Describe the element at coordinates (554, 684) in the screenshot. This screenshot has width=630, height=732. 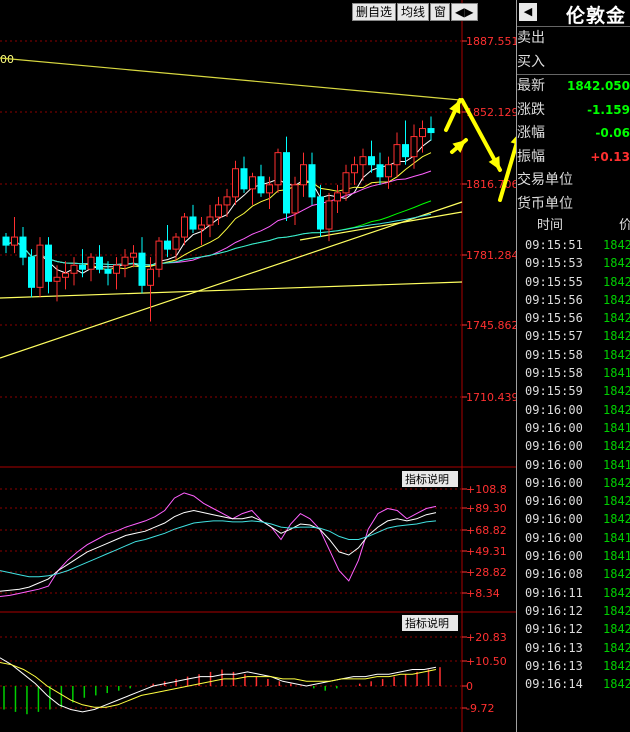
I see `tick-time: 09:16:14` at that location.